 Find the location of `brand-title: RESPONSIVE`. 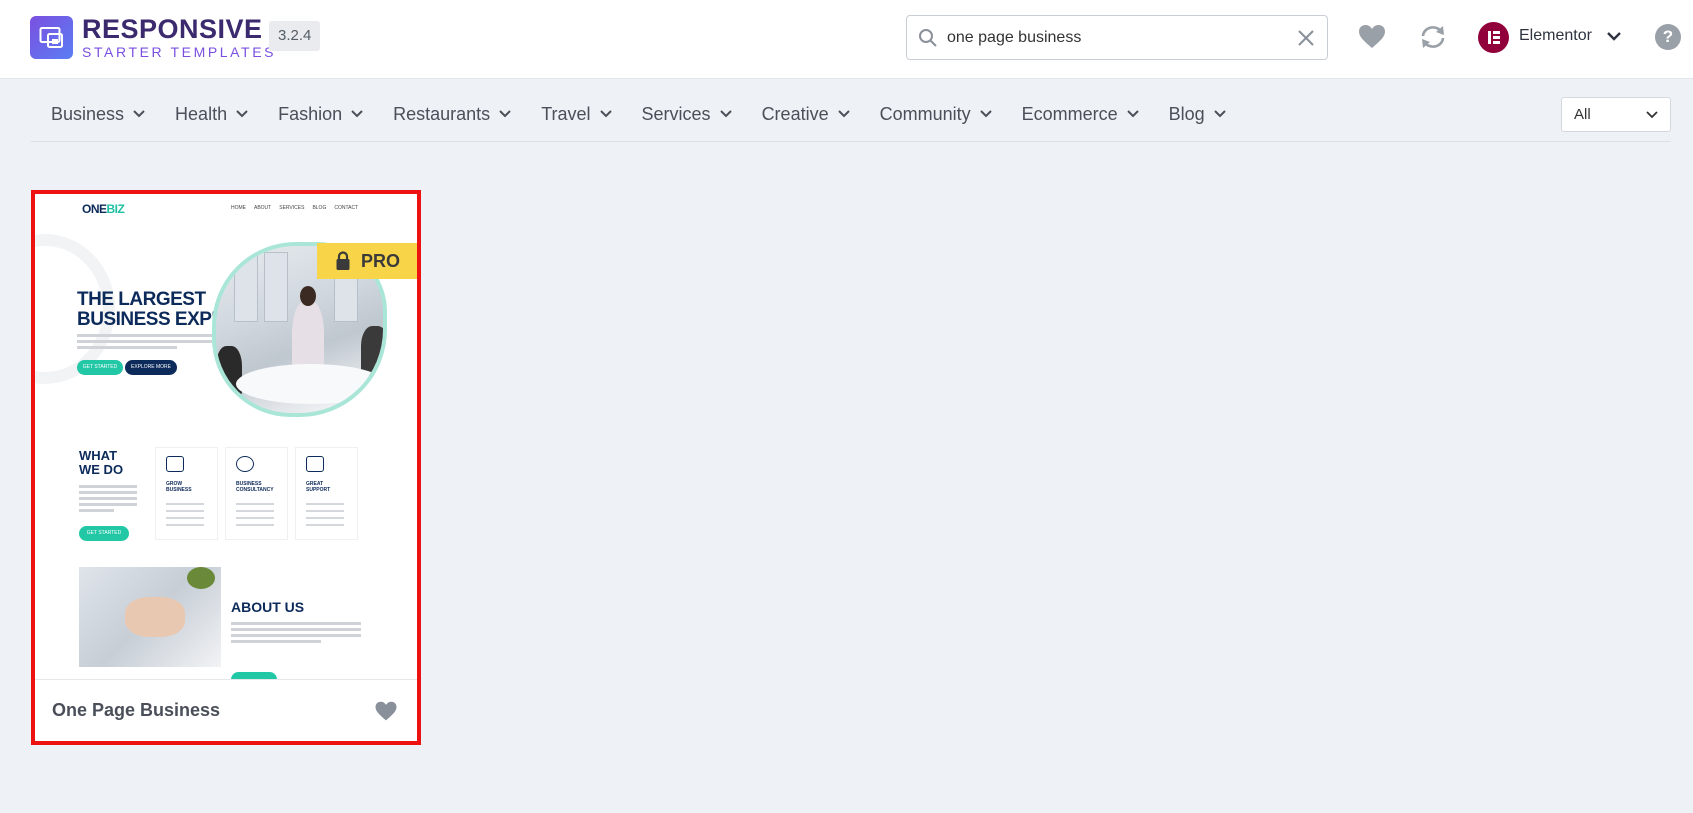

brand-title: RESPONSIVE is located at coordinates (172, 29).